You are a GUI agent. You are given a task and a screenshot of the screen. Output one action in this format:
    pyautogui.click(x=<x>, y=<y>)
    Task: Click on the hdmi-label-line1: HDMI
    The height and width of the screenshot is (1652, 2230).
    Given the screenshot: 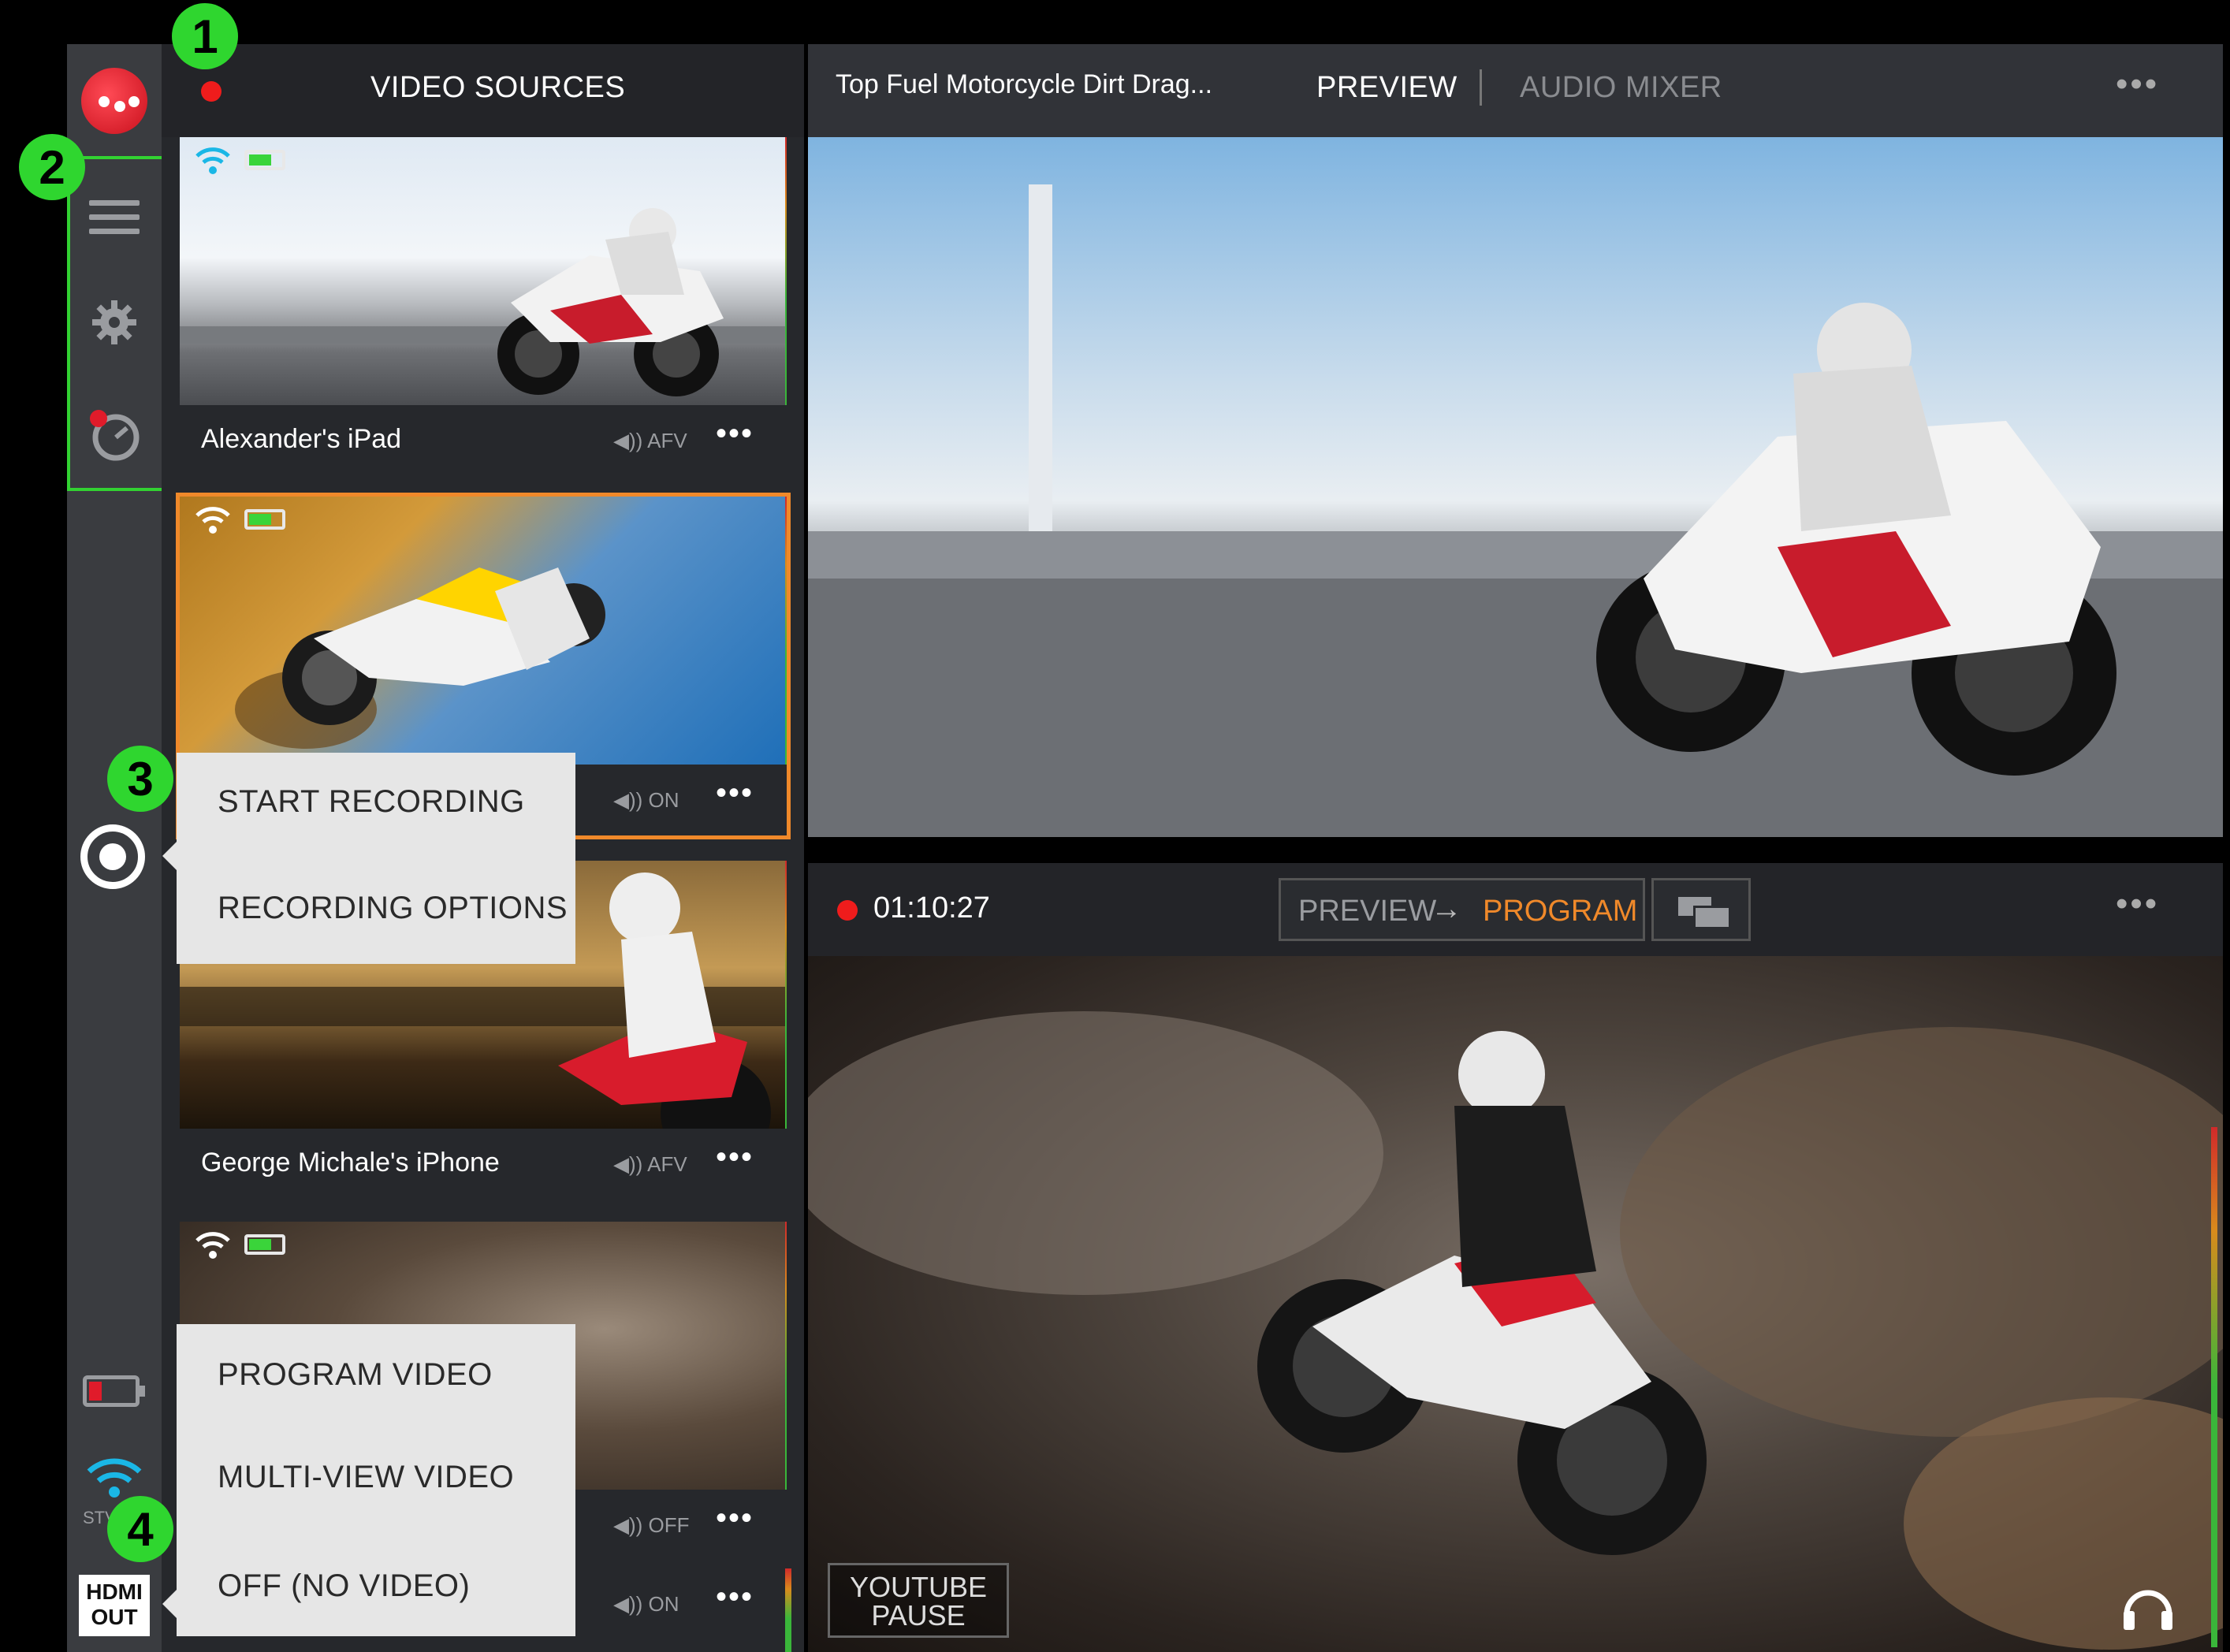 What is the action you would take?
    pyautogui.click(x=114, y=1591)
    